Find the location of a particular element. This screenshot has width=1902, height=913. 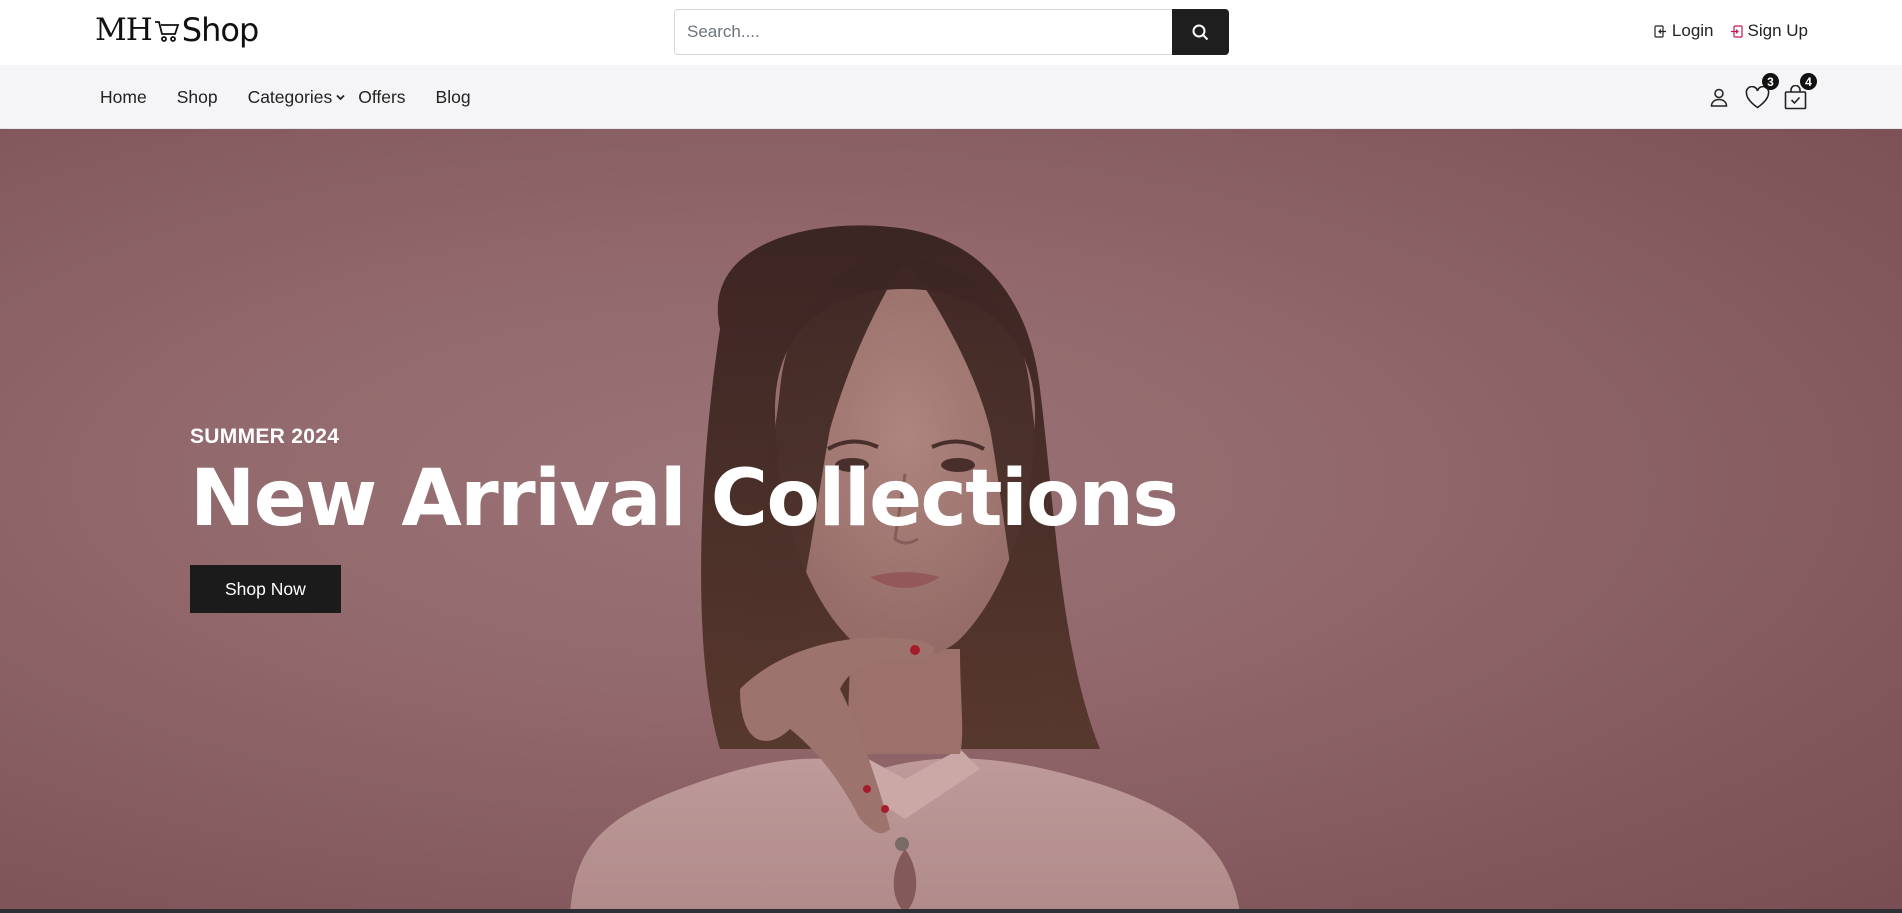

auth-links: Login Sign Up is located at coordinates (1731, 31).